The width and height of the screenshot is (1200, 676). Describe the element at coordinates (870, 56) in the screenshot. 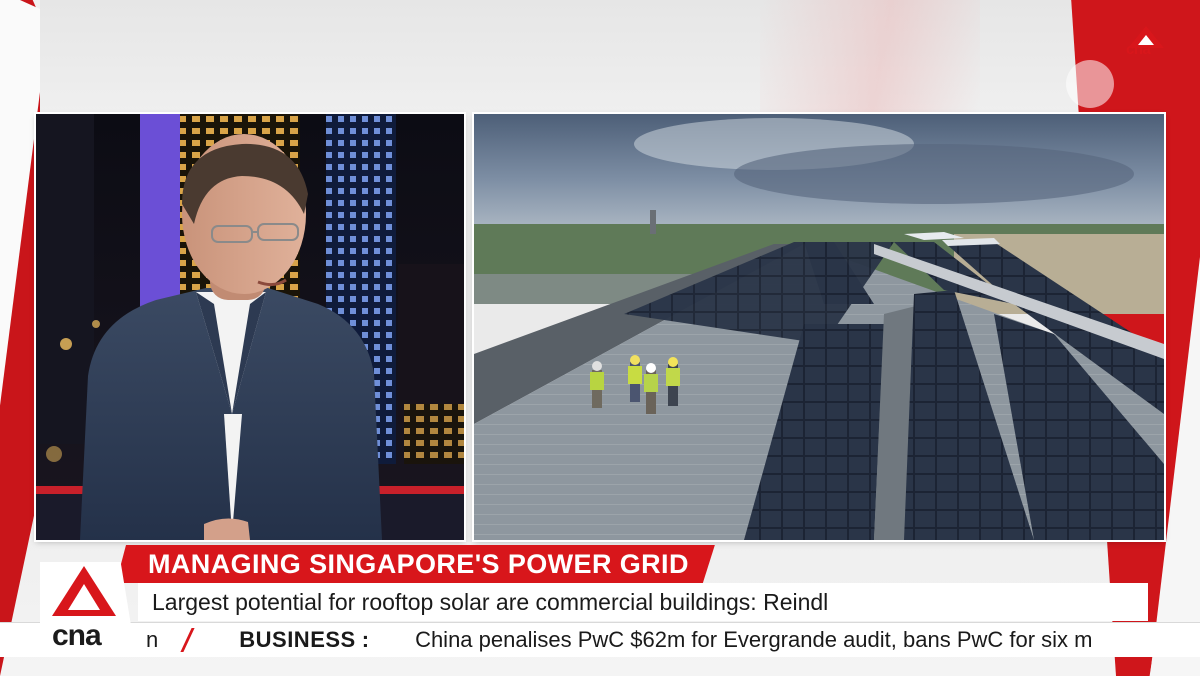

I see `backdrop-pink-sheen` at that location.